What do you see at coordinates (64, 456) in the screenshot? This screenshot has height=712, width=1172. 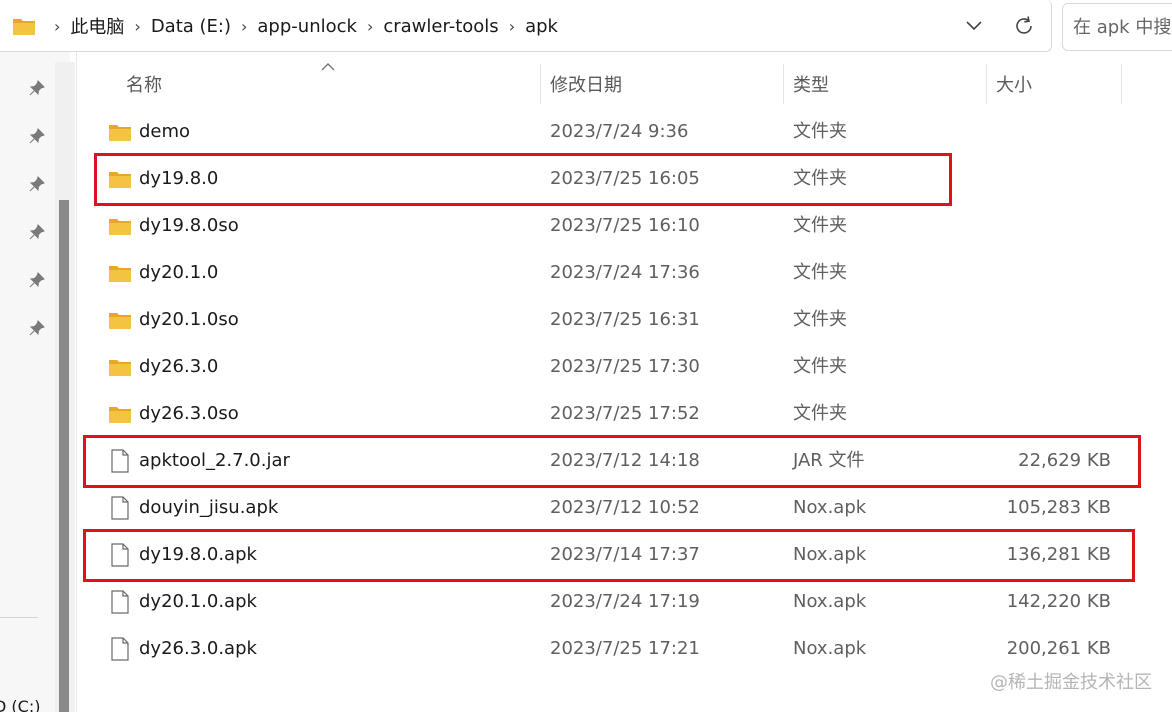 I see `nav-scrollbar-thumb` at bounding box center [64, 456].